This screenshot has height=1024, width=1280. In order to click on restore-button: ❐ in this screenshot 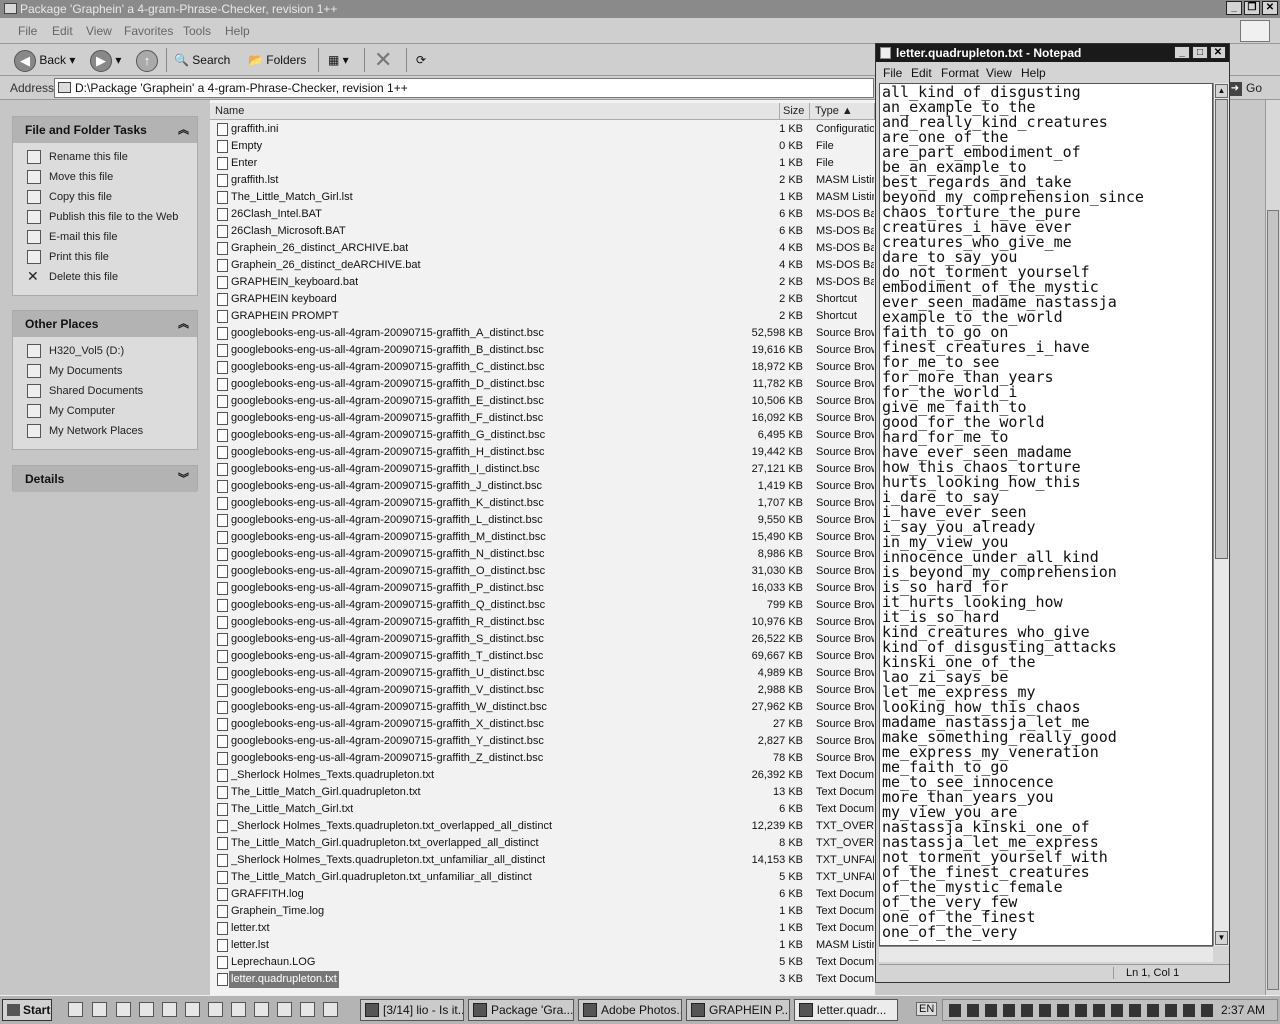, I will do `click(1252, 8)`.